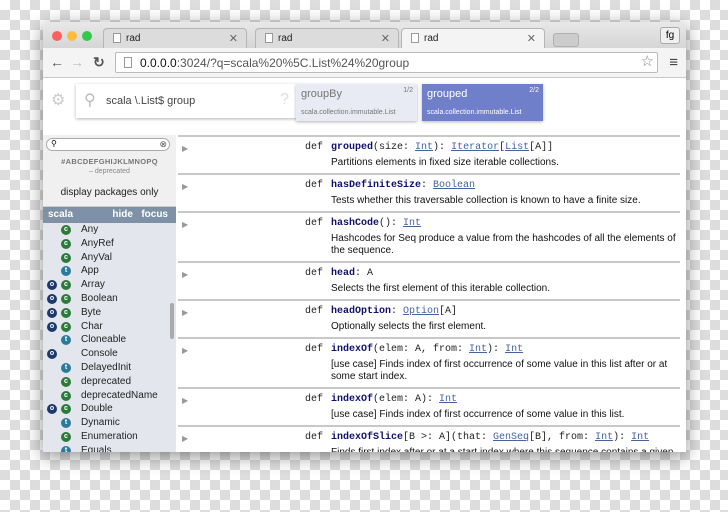  I want to click on list-item: o c Array, so click(109, 285).